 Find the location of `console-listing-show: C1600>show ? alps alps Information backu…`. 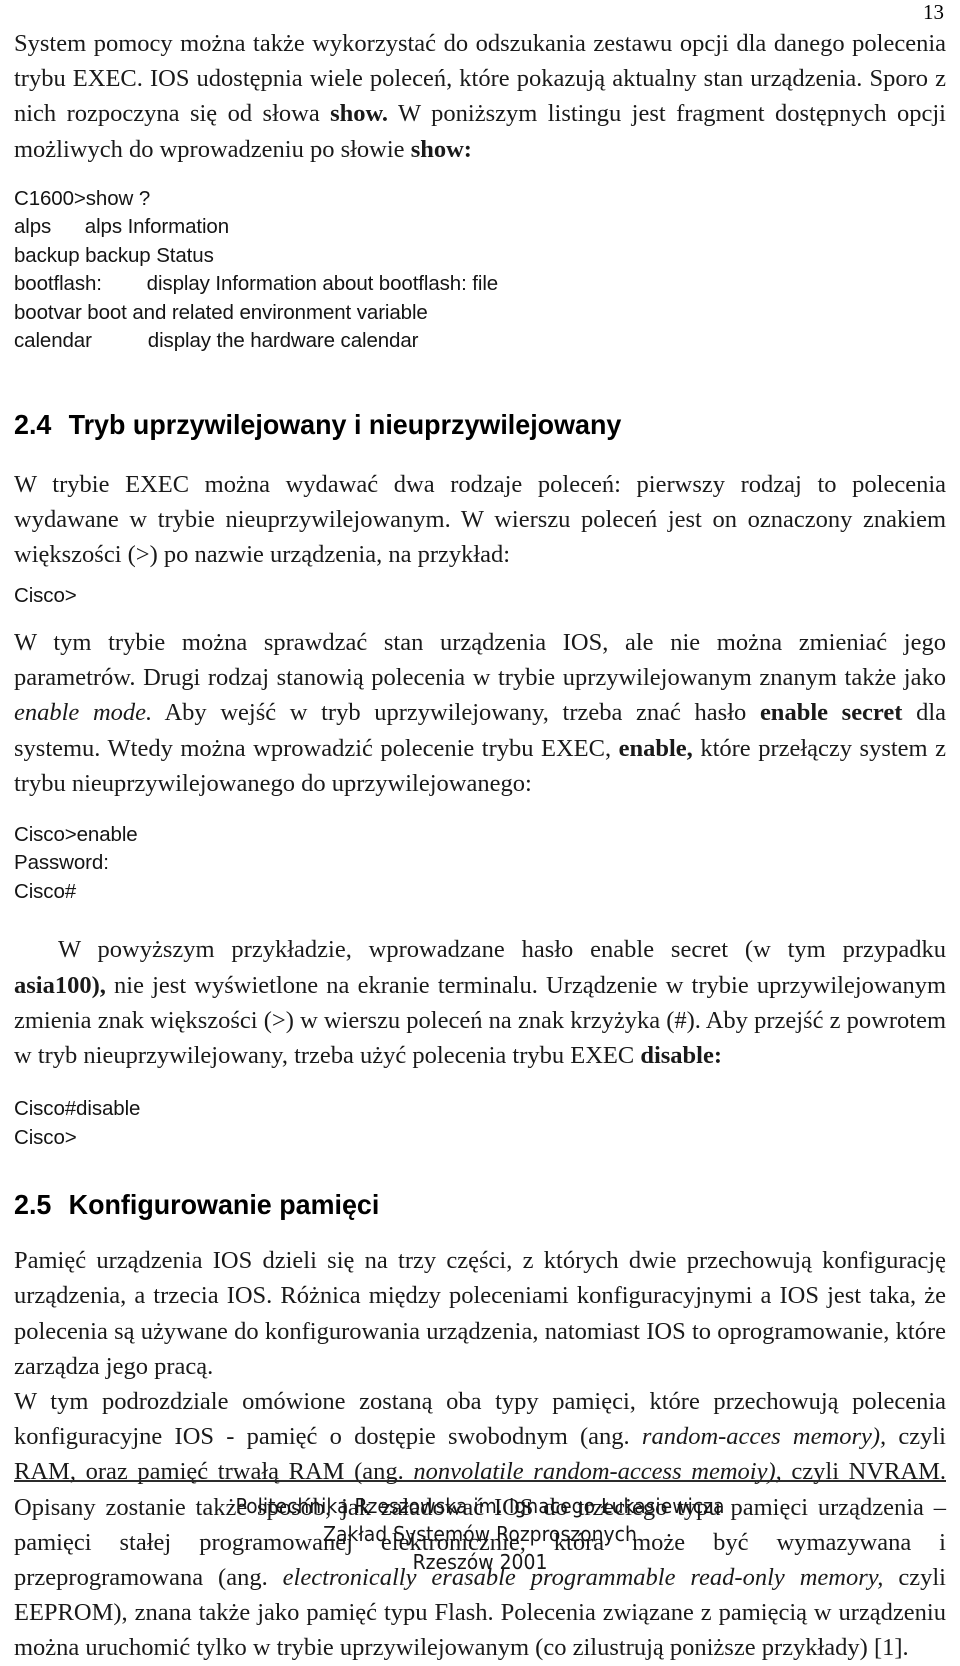

console-listing-show: C1600>show ? alps alps Information backu… is located at coordinates (256, 269).